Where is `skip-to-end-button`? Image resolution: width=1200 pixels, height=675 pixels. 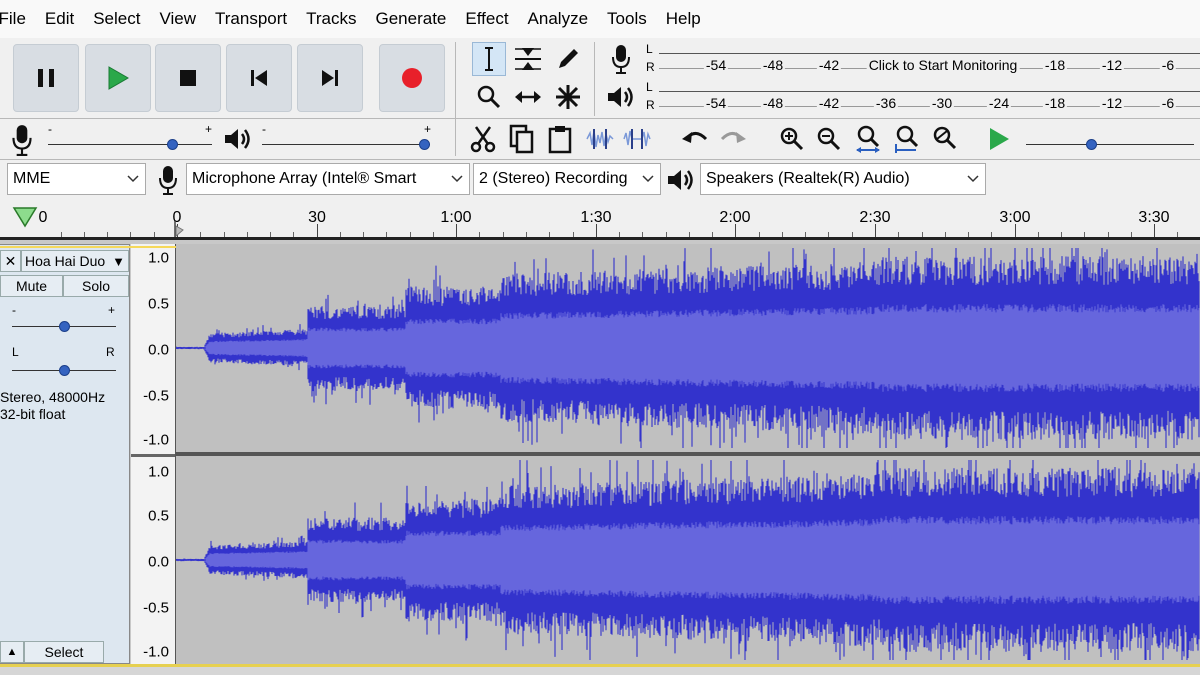
skip-to-end-button is located at coordinates (330, 78).